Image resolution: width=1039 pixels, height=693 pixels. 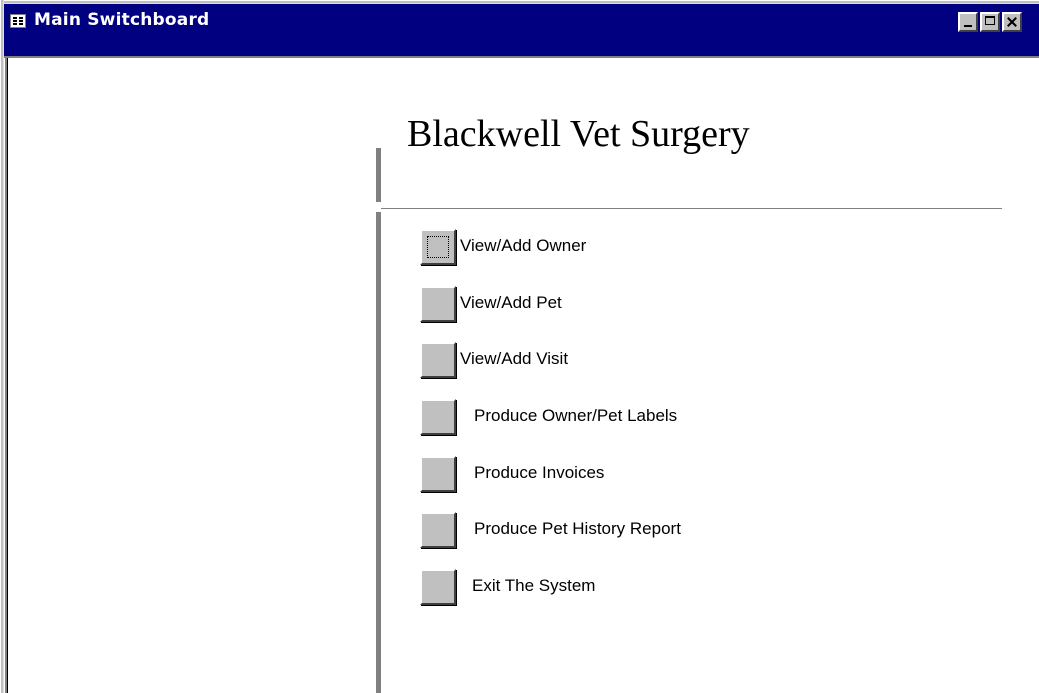 I want to click on menu-item-label: Exit The System, so click(x=534, y=585).